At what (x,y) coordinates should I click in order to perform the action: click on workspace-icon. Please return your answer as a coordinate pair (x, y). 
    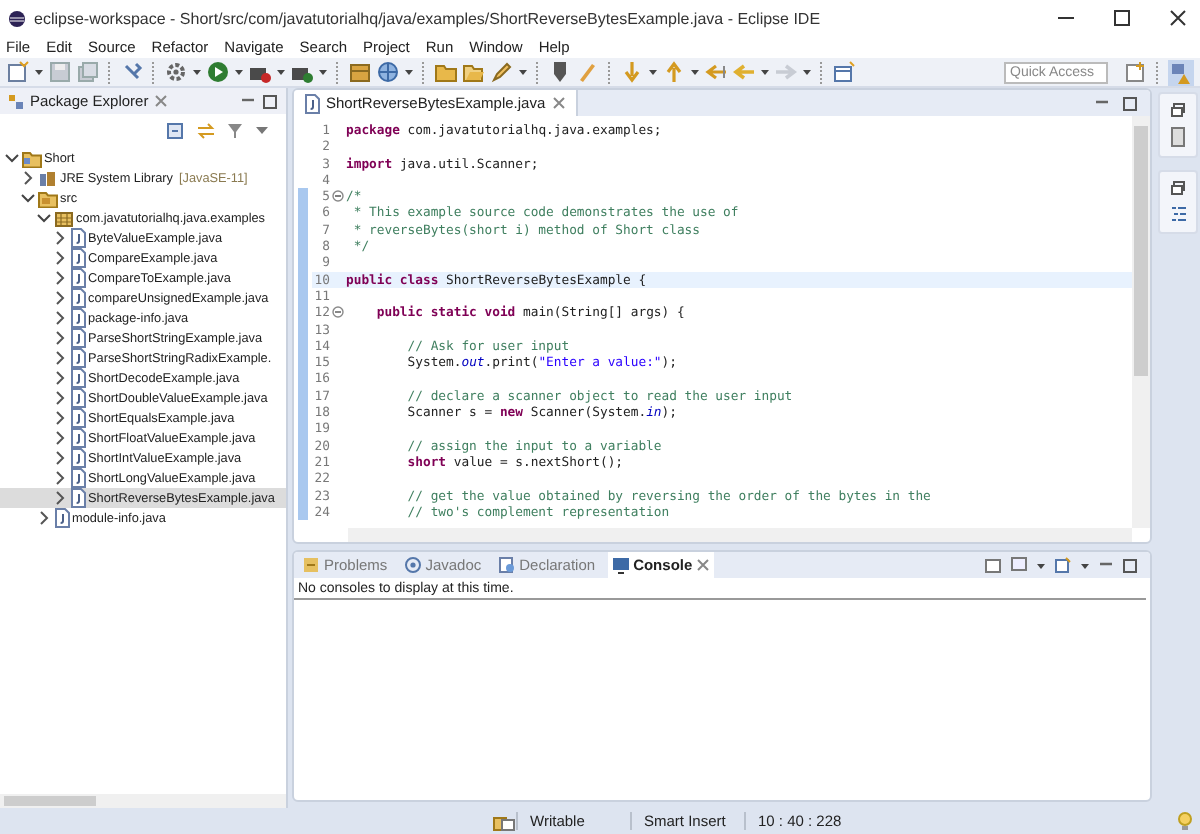
    Looking at the image, I should click on (504, 821).